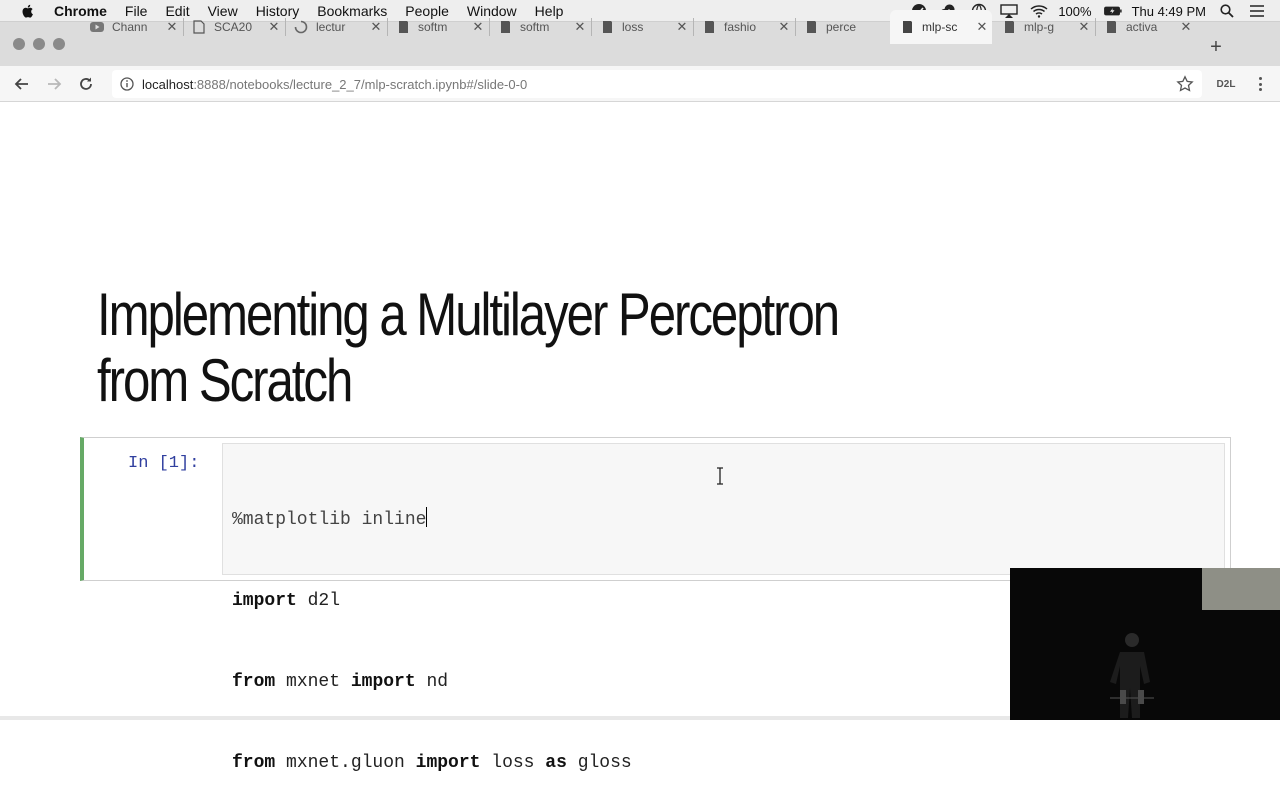  Describe the element at coordinates (1241, 589) in the screenshot. I see `webcam-background-light` at that location.